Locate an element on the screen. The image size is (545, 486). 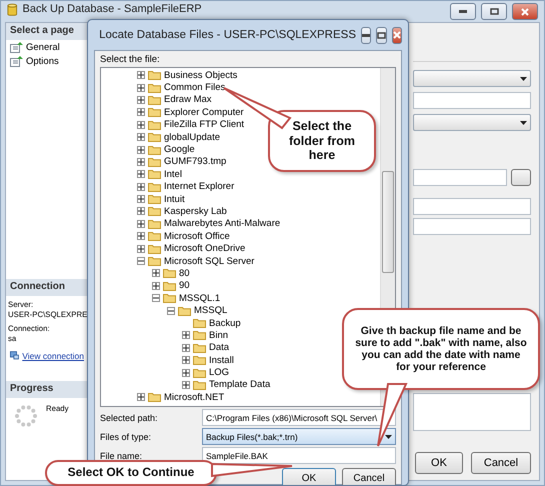
page-item: Options is located at coordinates (47, 61).